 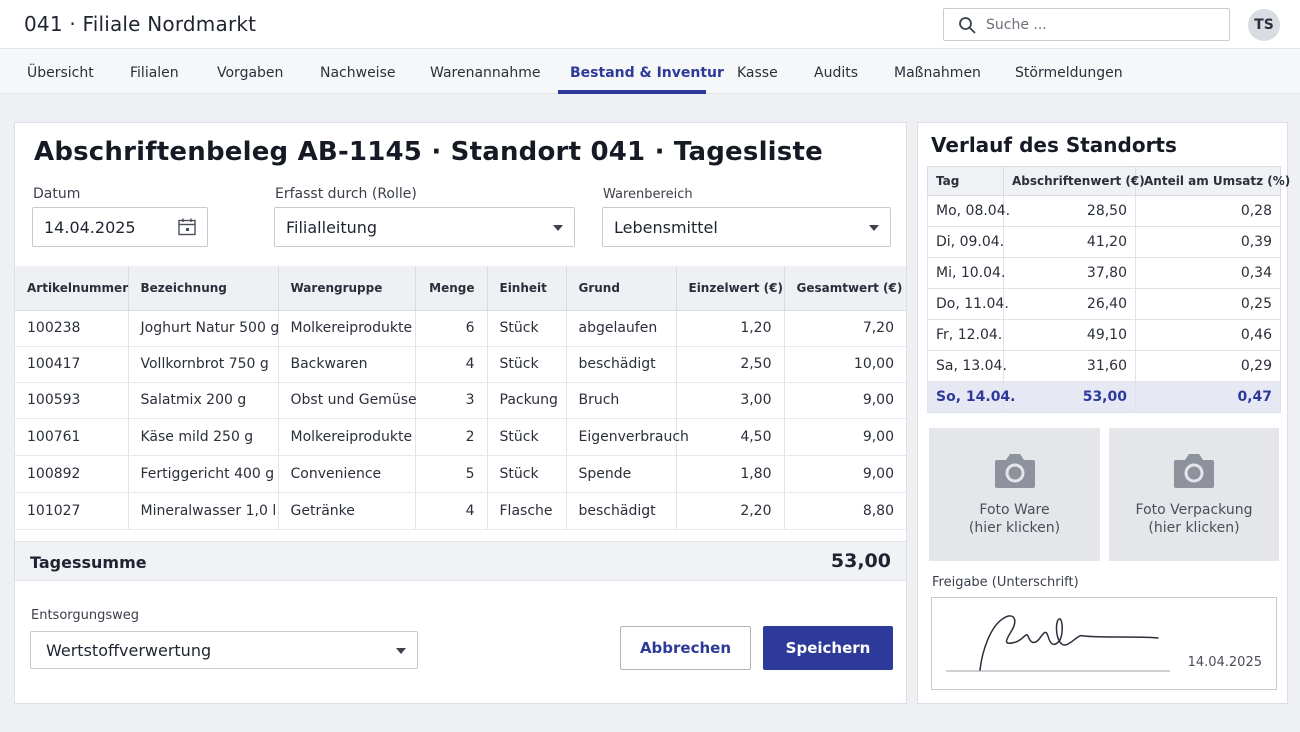 I want to click on table-cell: Backwaren, so click(x=347, y=364).